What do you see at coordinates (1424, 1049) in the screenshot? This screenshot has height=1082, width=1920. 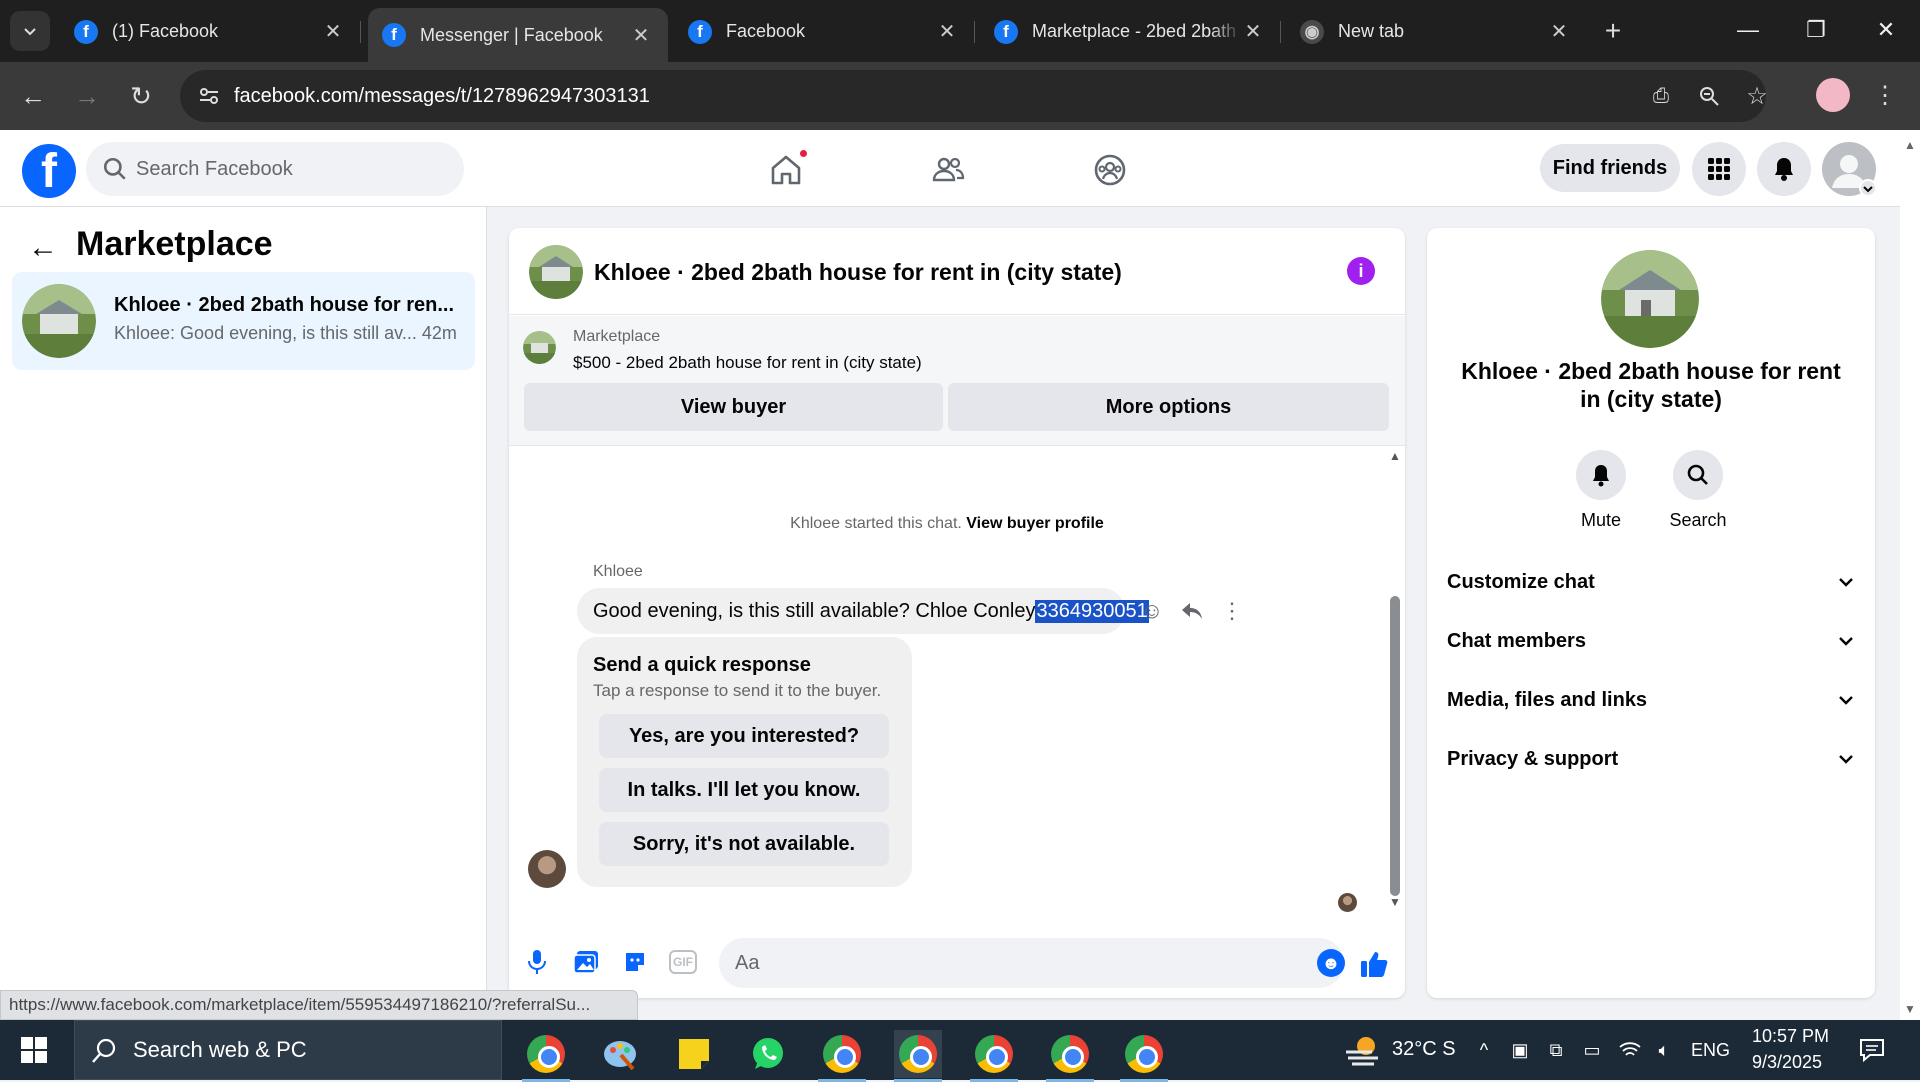 I see `weather-temperature: 32°C S` at bounding box center [1424, 1049].